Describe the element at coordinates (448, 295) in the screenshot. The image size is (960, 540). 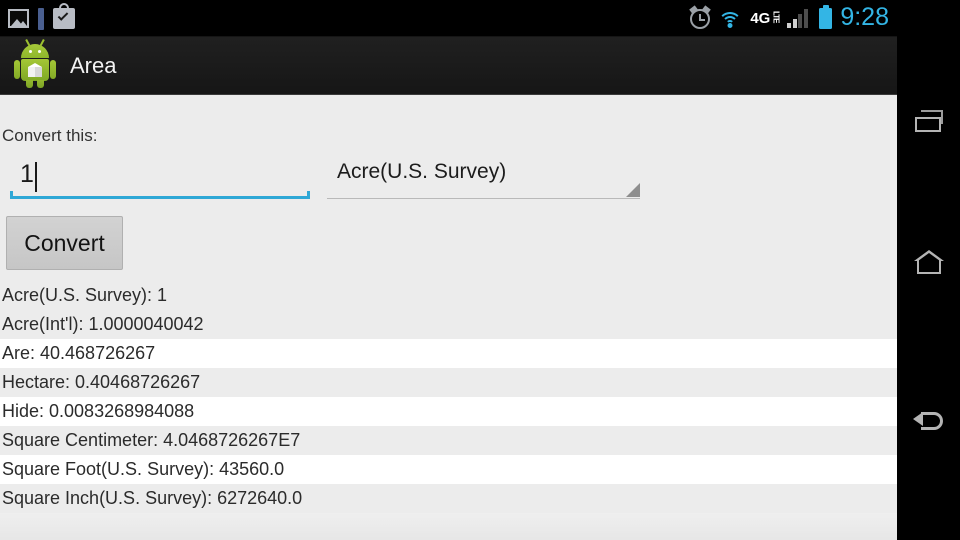
I see `list-item: Acre(U.S. Survey): 1` at that location.